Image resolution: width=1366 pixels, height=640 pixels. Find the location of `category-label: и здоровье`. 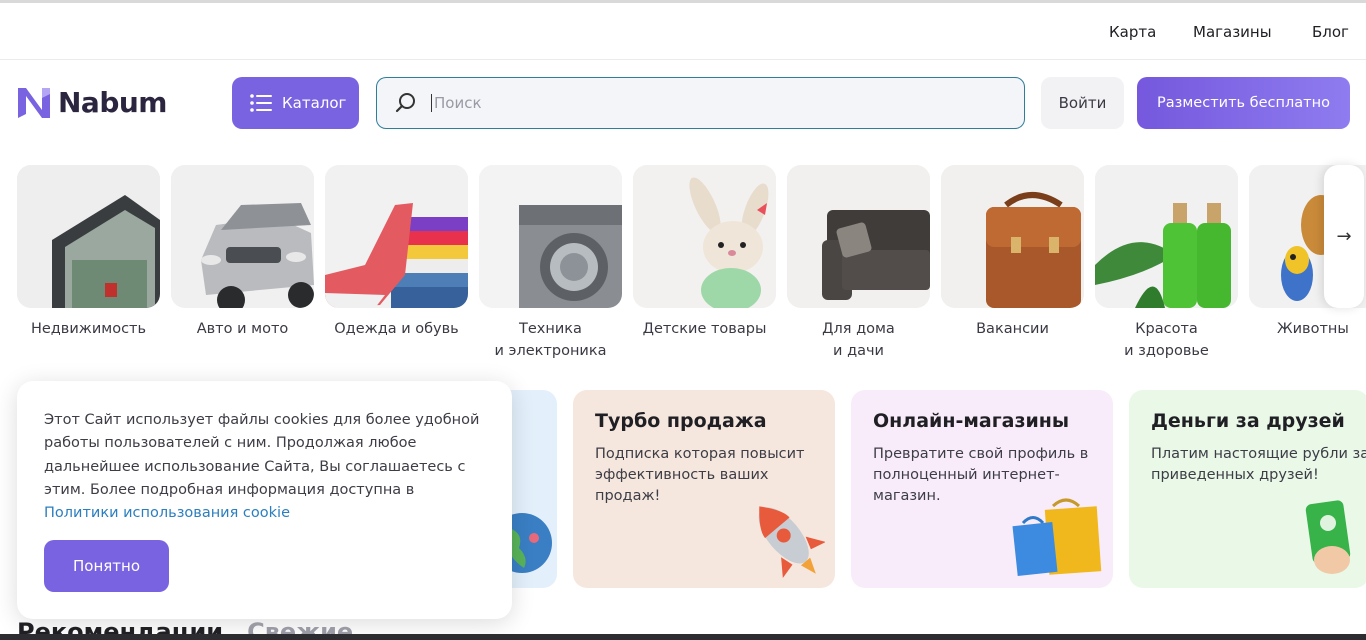

category-label: и здоровье is located at coordinates (1166, 351).